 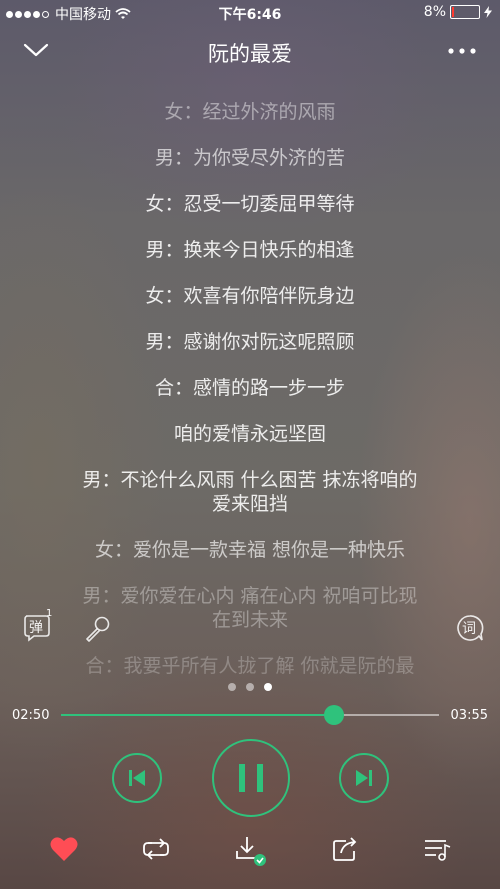 What do you see at coordinates (250, 550) in the screenshot?
I see `lyric-line: 女：爱你是一款幸福 想你是一种快乐` at bounding box center [250, 550].